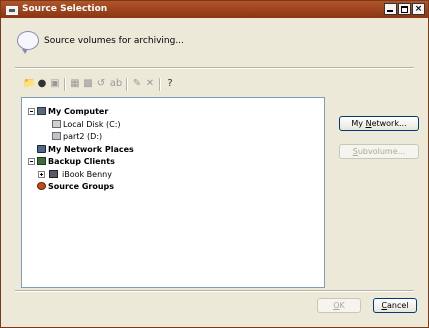  Describe the element at coordinates (88, 84) in the screenshot. I see `settings-icon: ▩` at that location.